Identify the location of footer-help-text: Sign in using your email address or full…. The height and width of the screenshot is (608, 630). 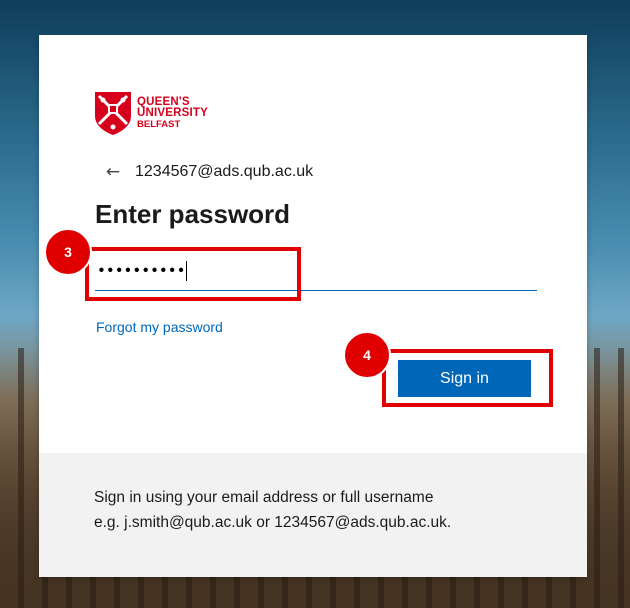
(329, 510).